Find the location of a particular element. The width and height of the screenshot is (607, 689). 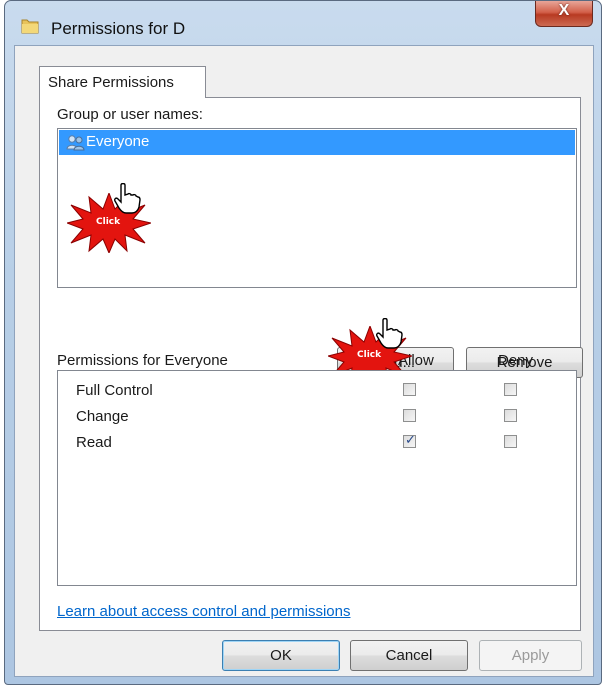

permission-name: Change is located at coordinates (102, 416).